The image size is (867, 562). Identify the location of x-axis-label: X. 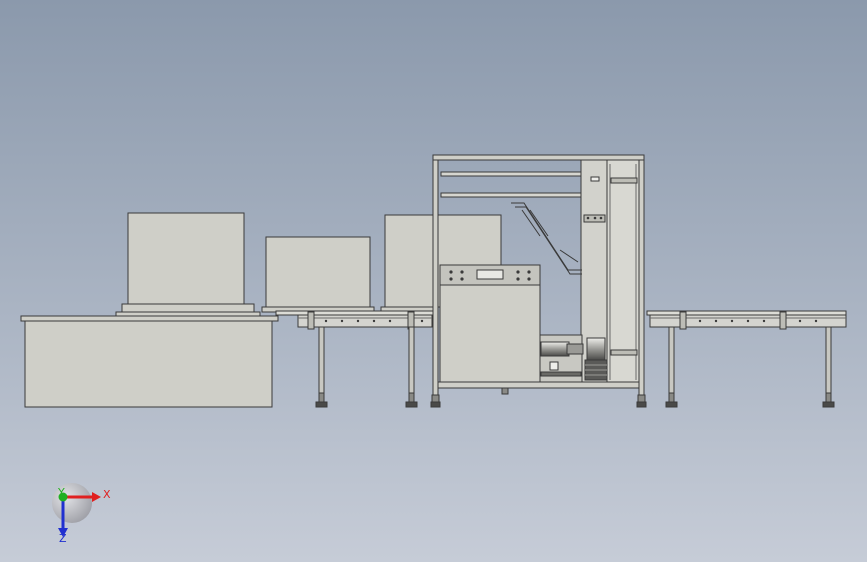
(107, 494).